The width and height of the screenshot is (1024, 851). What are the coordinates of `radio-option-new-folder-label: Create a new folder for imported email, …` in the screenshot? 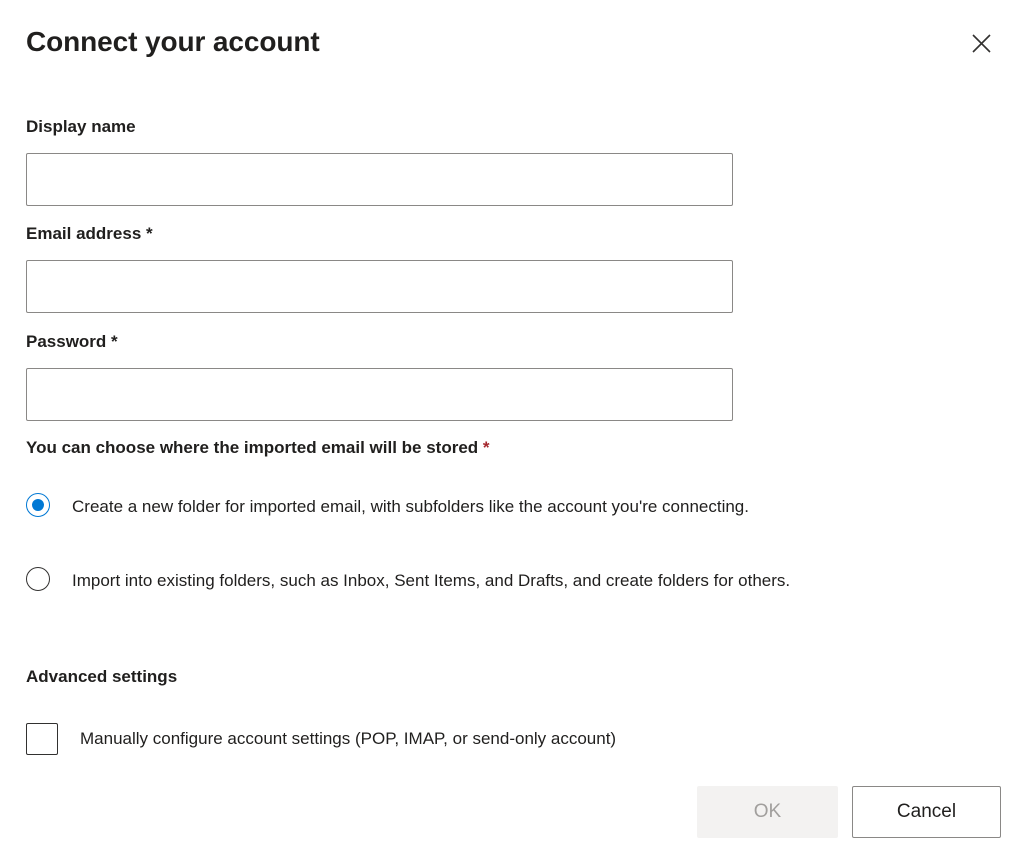 It's located at (410, 506).